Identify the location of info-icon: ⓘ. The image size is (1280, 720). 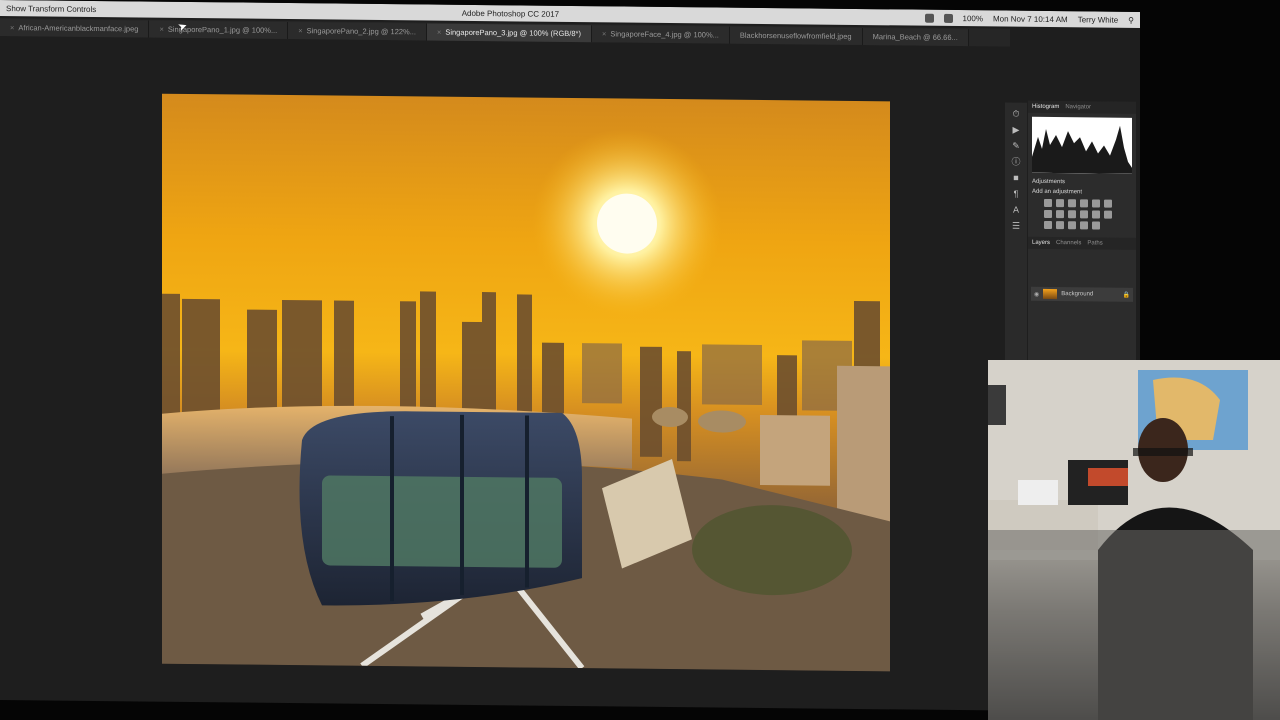
(1016, 162).